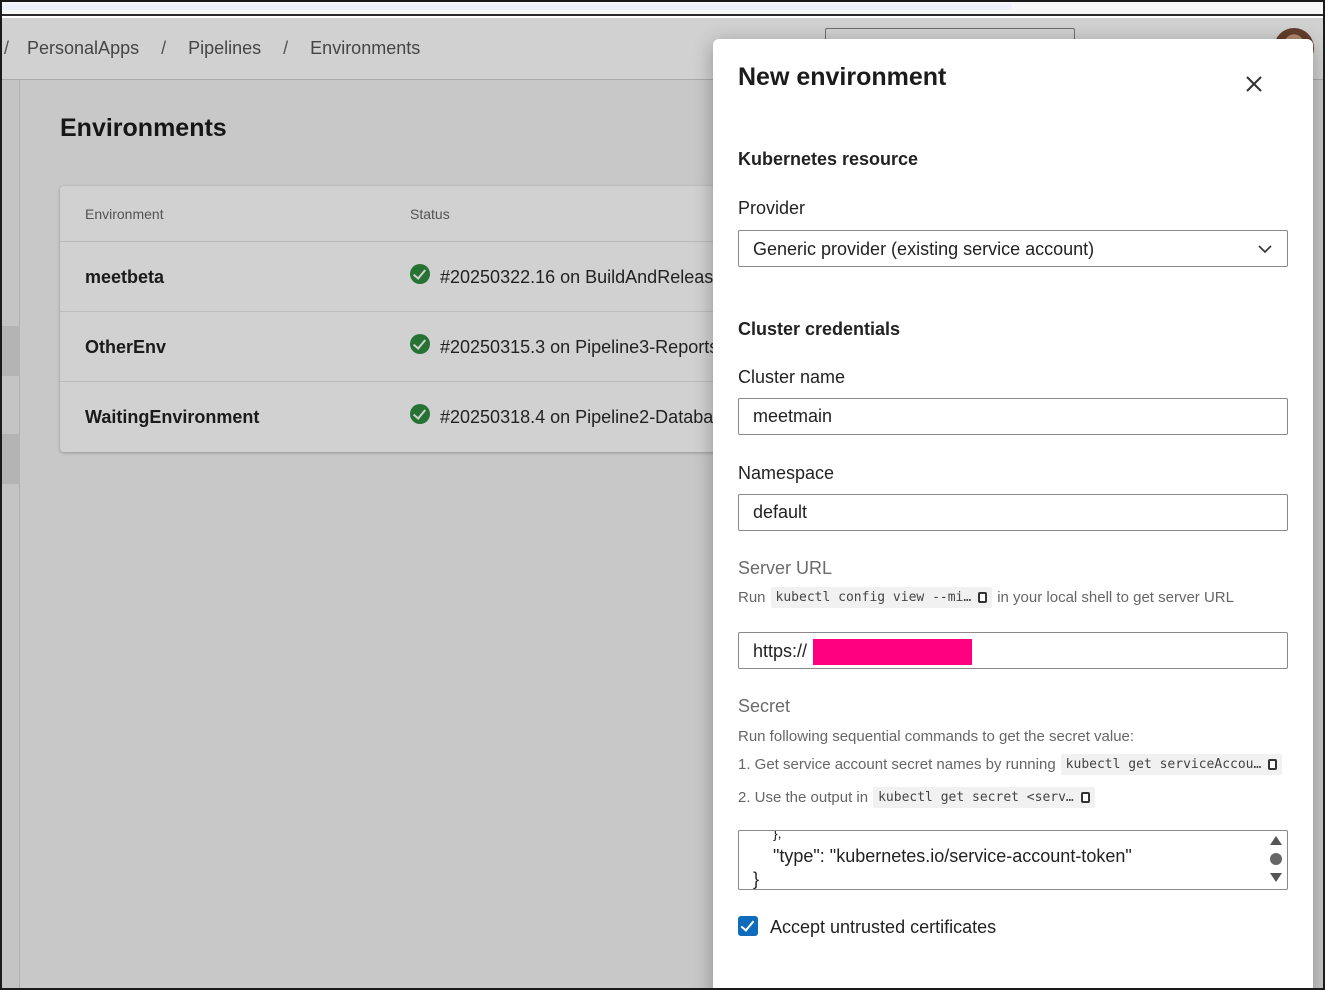 This screenshot has height=990, width=1325. Describe the element at coordinates (883, 927) in the screenshot. I see `accept-untrusted-label: Accept untrusted certificates` at that location.